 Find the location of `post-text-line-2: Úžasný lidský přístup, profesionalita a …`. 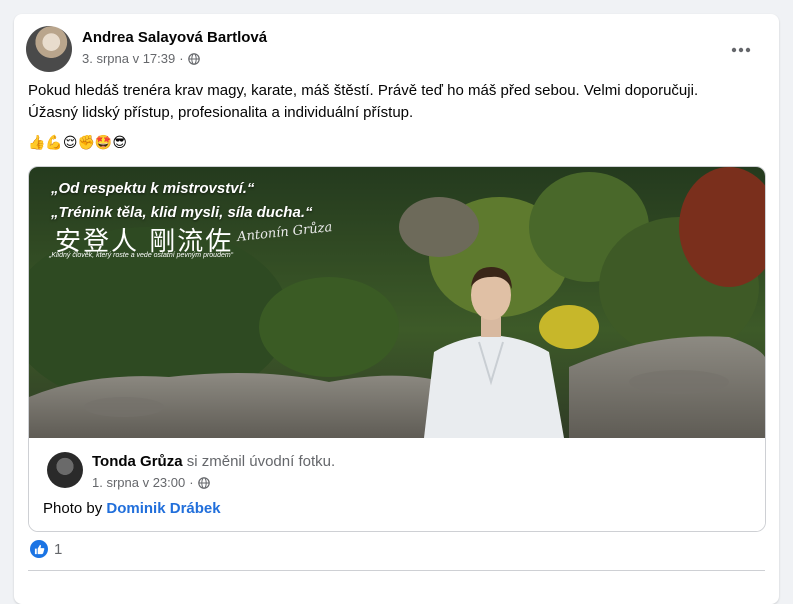

post-text-line-2: Úžasný lidský přístup, profesionalita a … is located at coordinates (221, 112).